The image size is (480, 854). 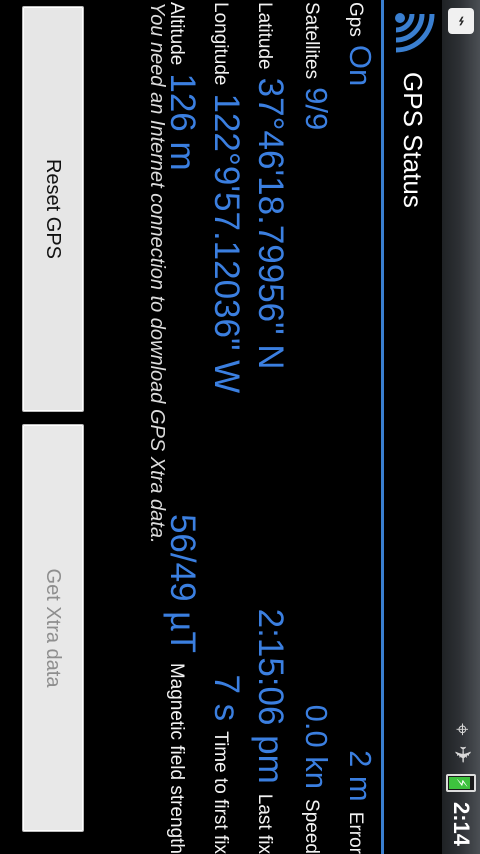 I want to click on field-latitude: Latitude 37°46'18.79956" N, so click(x=267, y=186).